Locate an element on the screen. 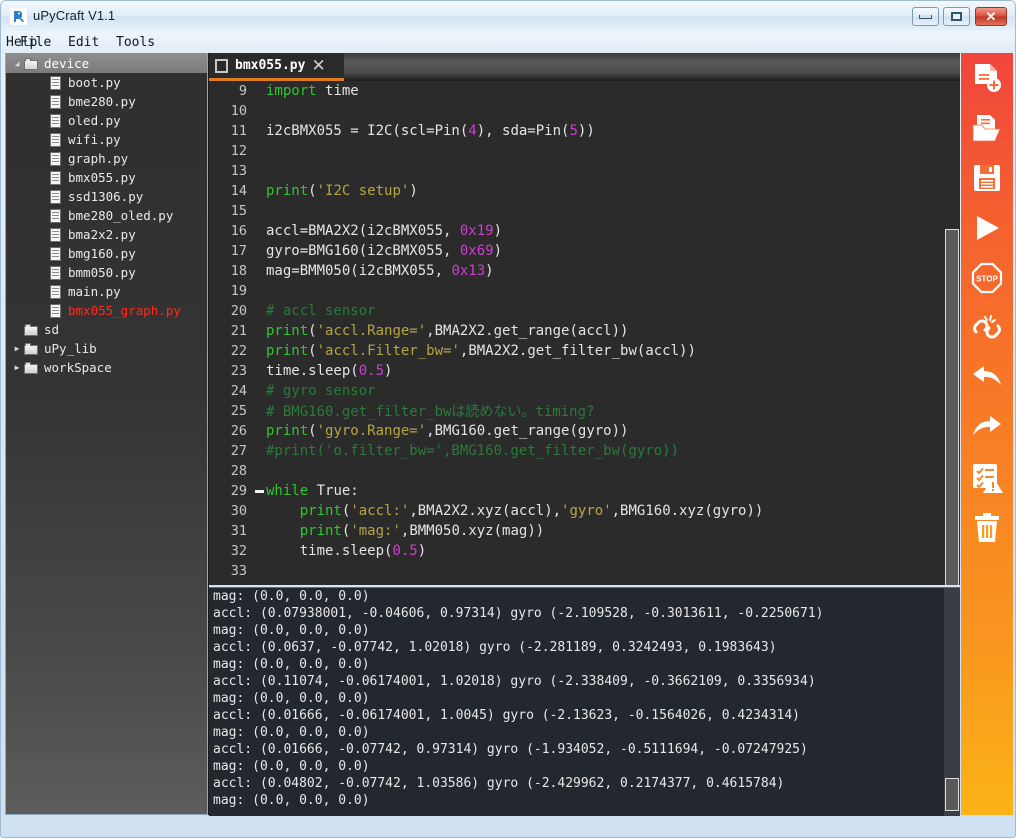 The height and width of the screenshot is (838, 1016). code-line: 14 print('I2C setup') is located at coordinates (584, 191).